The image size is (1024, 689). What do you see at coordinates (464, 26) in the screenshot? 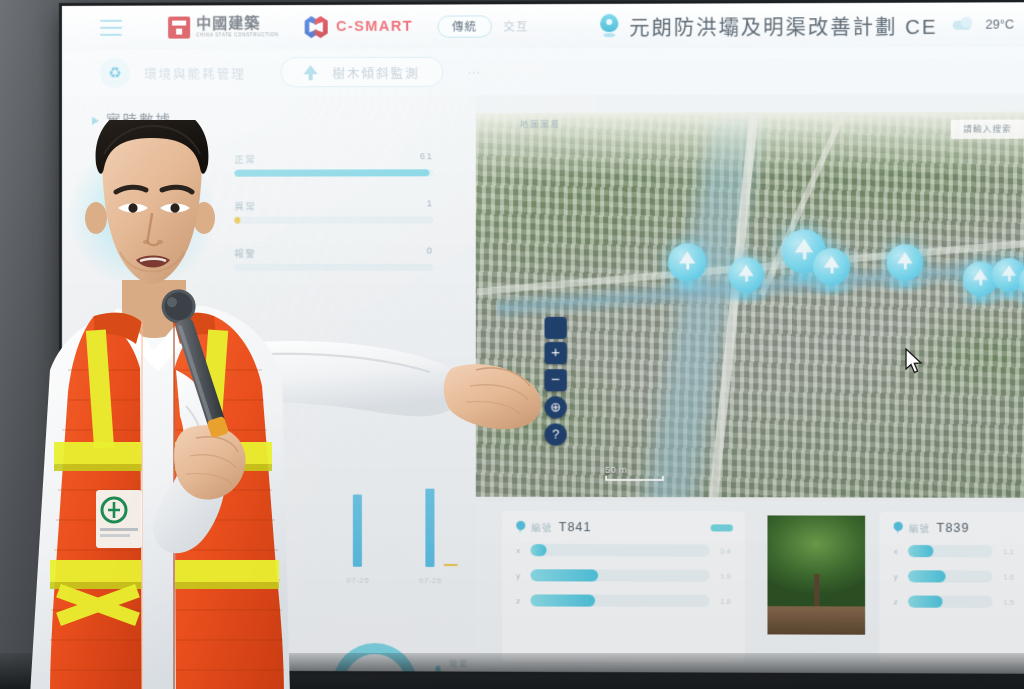
I see `mode-traditional-button: 傳統` at bounding box center [464, 26].